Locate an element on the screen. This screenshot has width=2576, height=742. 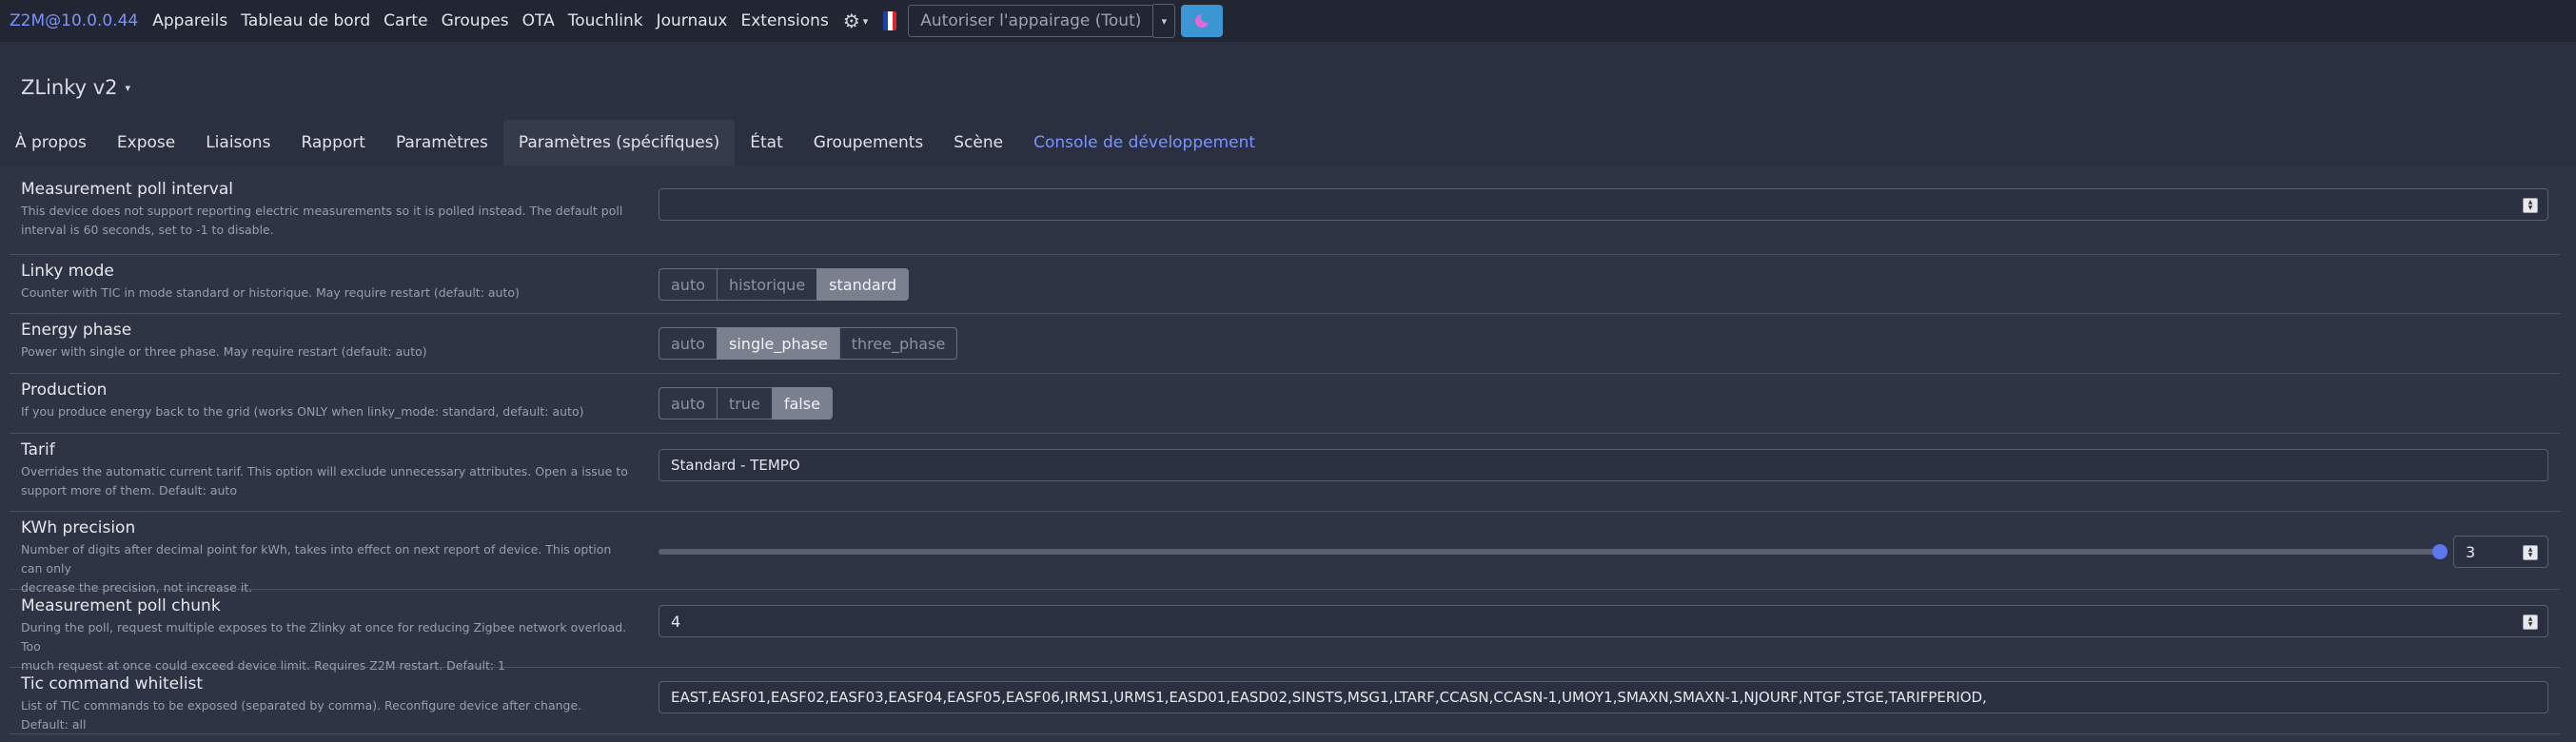
input-value: 4 is located at coordinates (676, 621).